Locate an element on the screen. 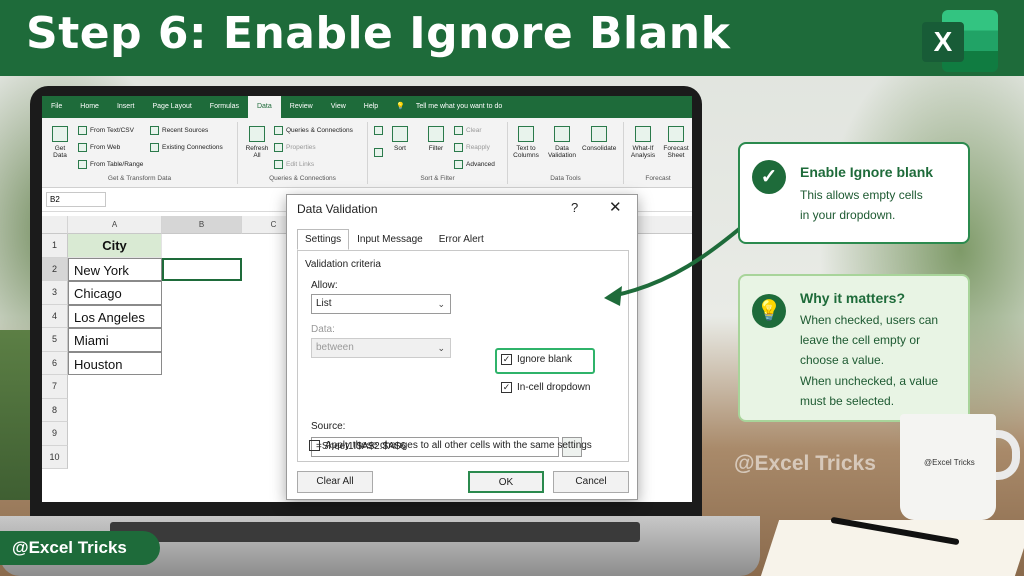 Image resolution: width=1024 pixels, height=576 pixels. ignore-blank-checkbox: ✓ Ignore blank is located at coordinates (536, 359).